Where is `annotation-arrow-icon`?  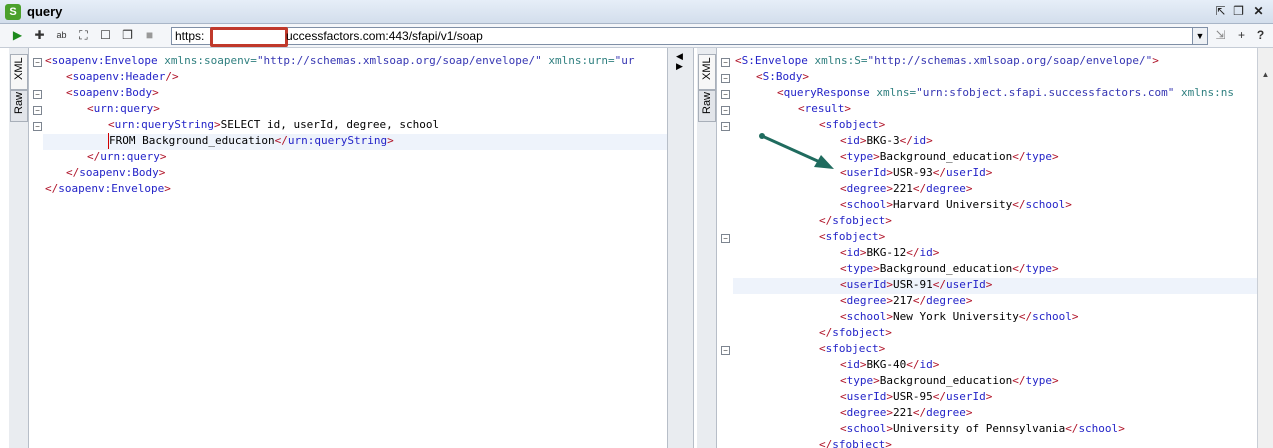 annotation-arrow-icon is located at coordinates (796, 151).